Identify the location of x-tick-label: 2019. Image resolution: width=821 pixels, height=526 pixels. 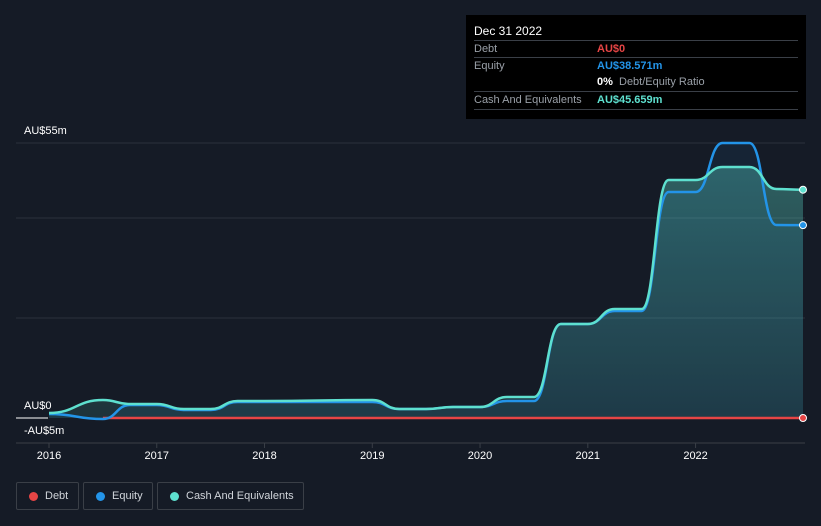
(372, 456).